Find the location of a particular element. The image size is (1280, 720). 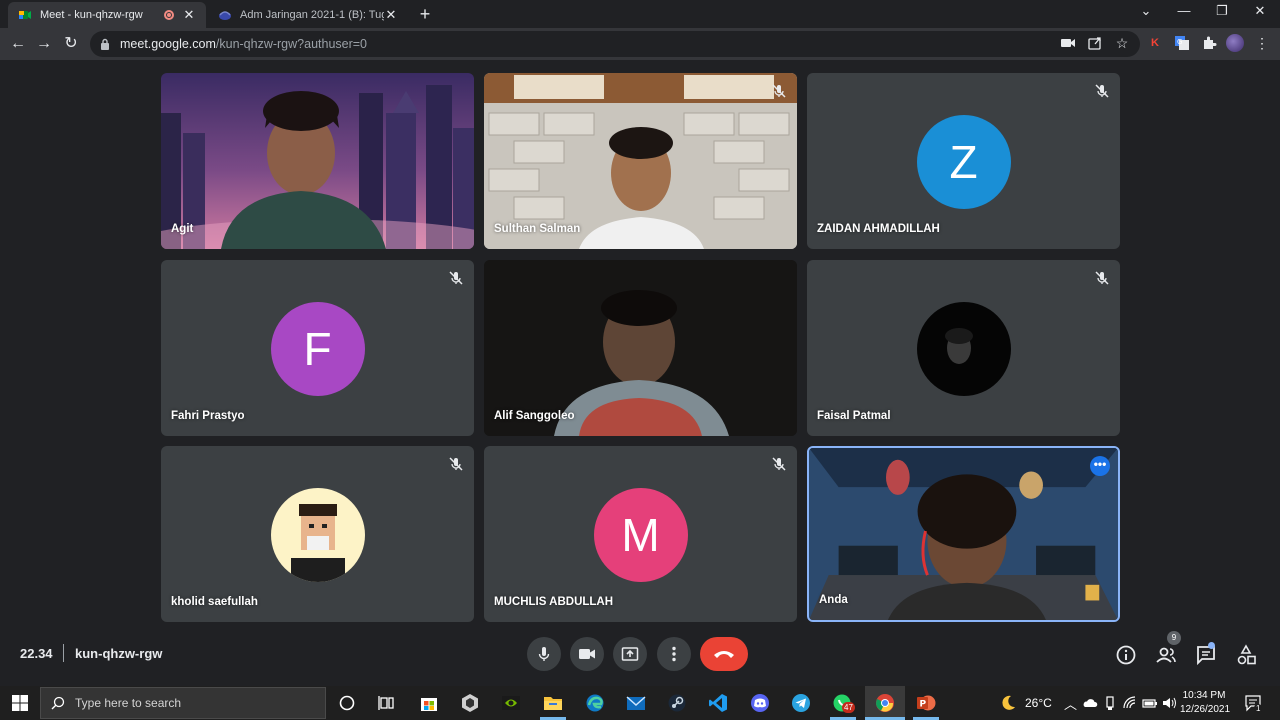

forward-button: → is located at coordinates (44, 44).